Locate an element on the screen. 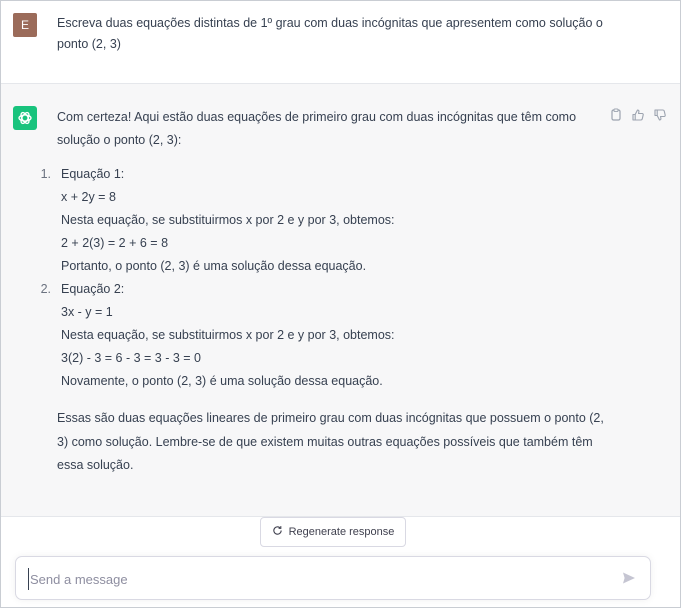 The height and width of the screenshot is (608, 681). item-line: 2 + 2(3) = 2 + 6 = 8 is located at coordinates (115, 243).